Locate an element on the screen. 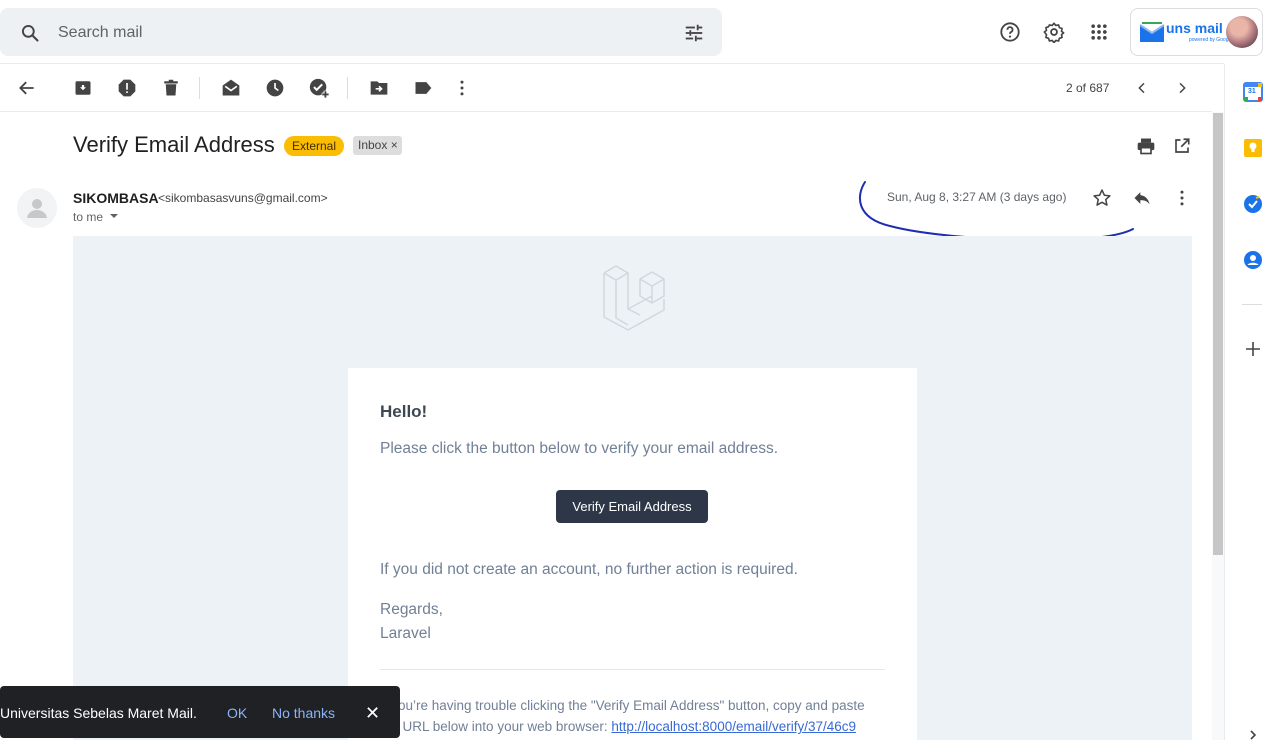 This screenshot has height=746, width=1280. email-subject: Verify Email Address is located at coordinates (174, 144).